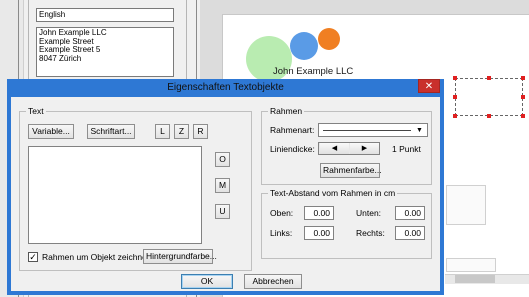  Describe the element at coordinates (367, 130) in the screenshot. I see `line-style-preview` at that location.